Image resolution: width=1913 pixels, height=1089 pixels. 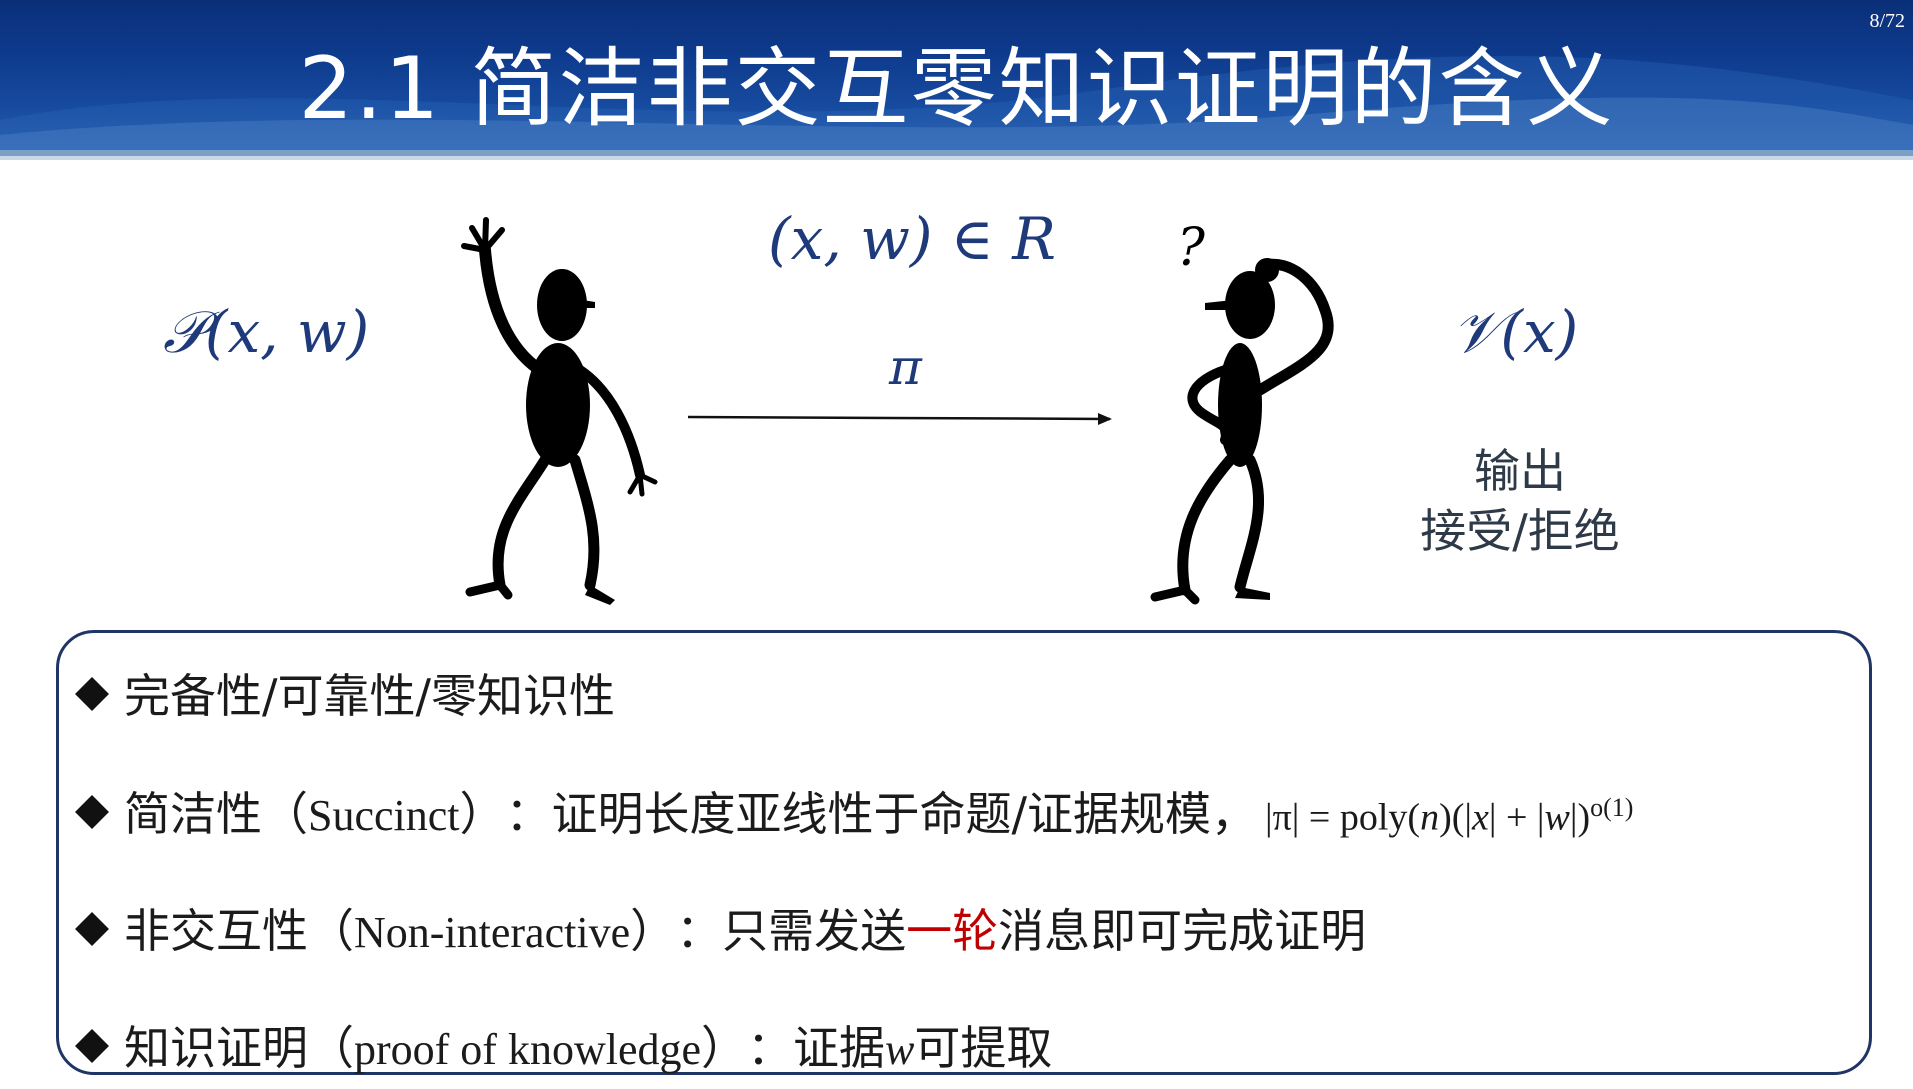 What do you see at coordinates (899, 419) in the screenshot?
I see `proof-arrow` at bounding box center [899, 419].